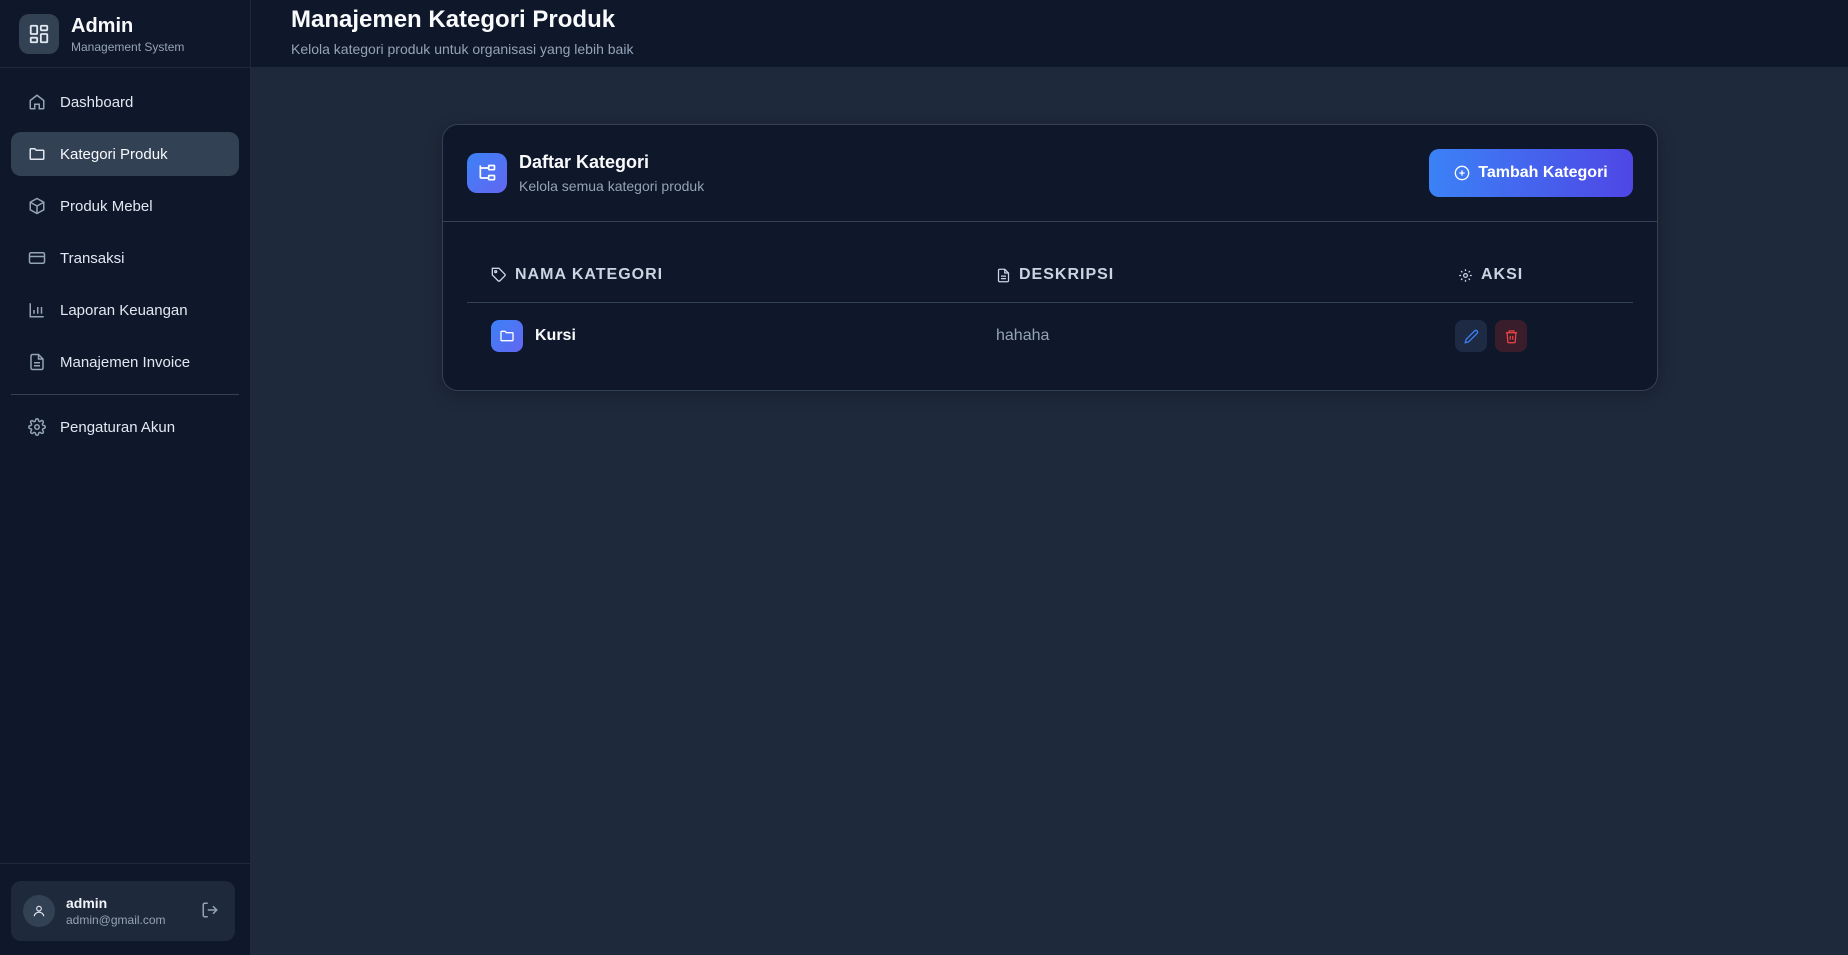 This screenshot has width=1848, height=955. I want to click on user-name: admin, so click(87, 903).